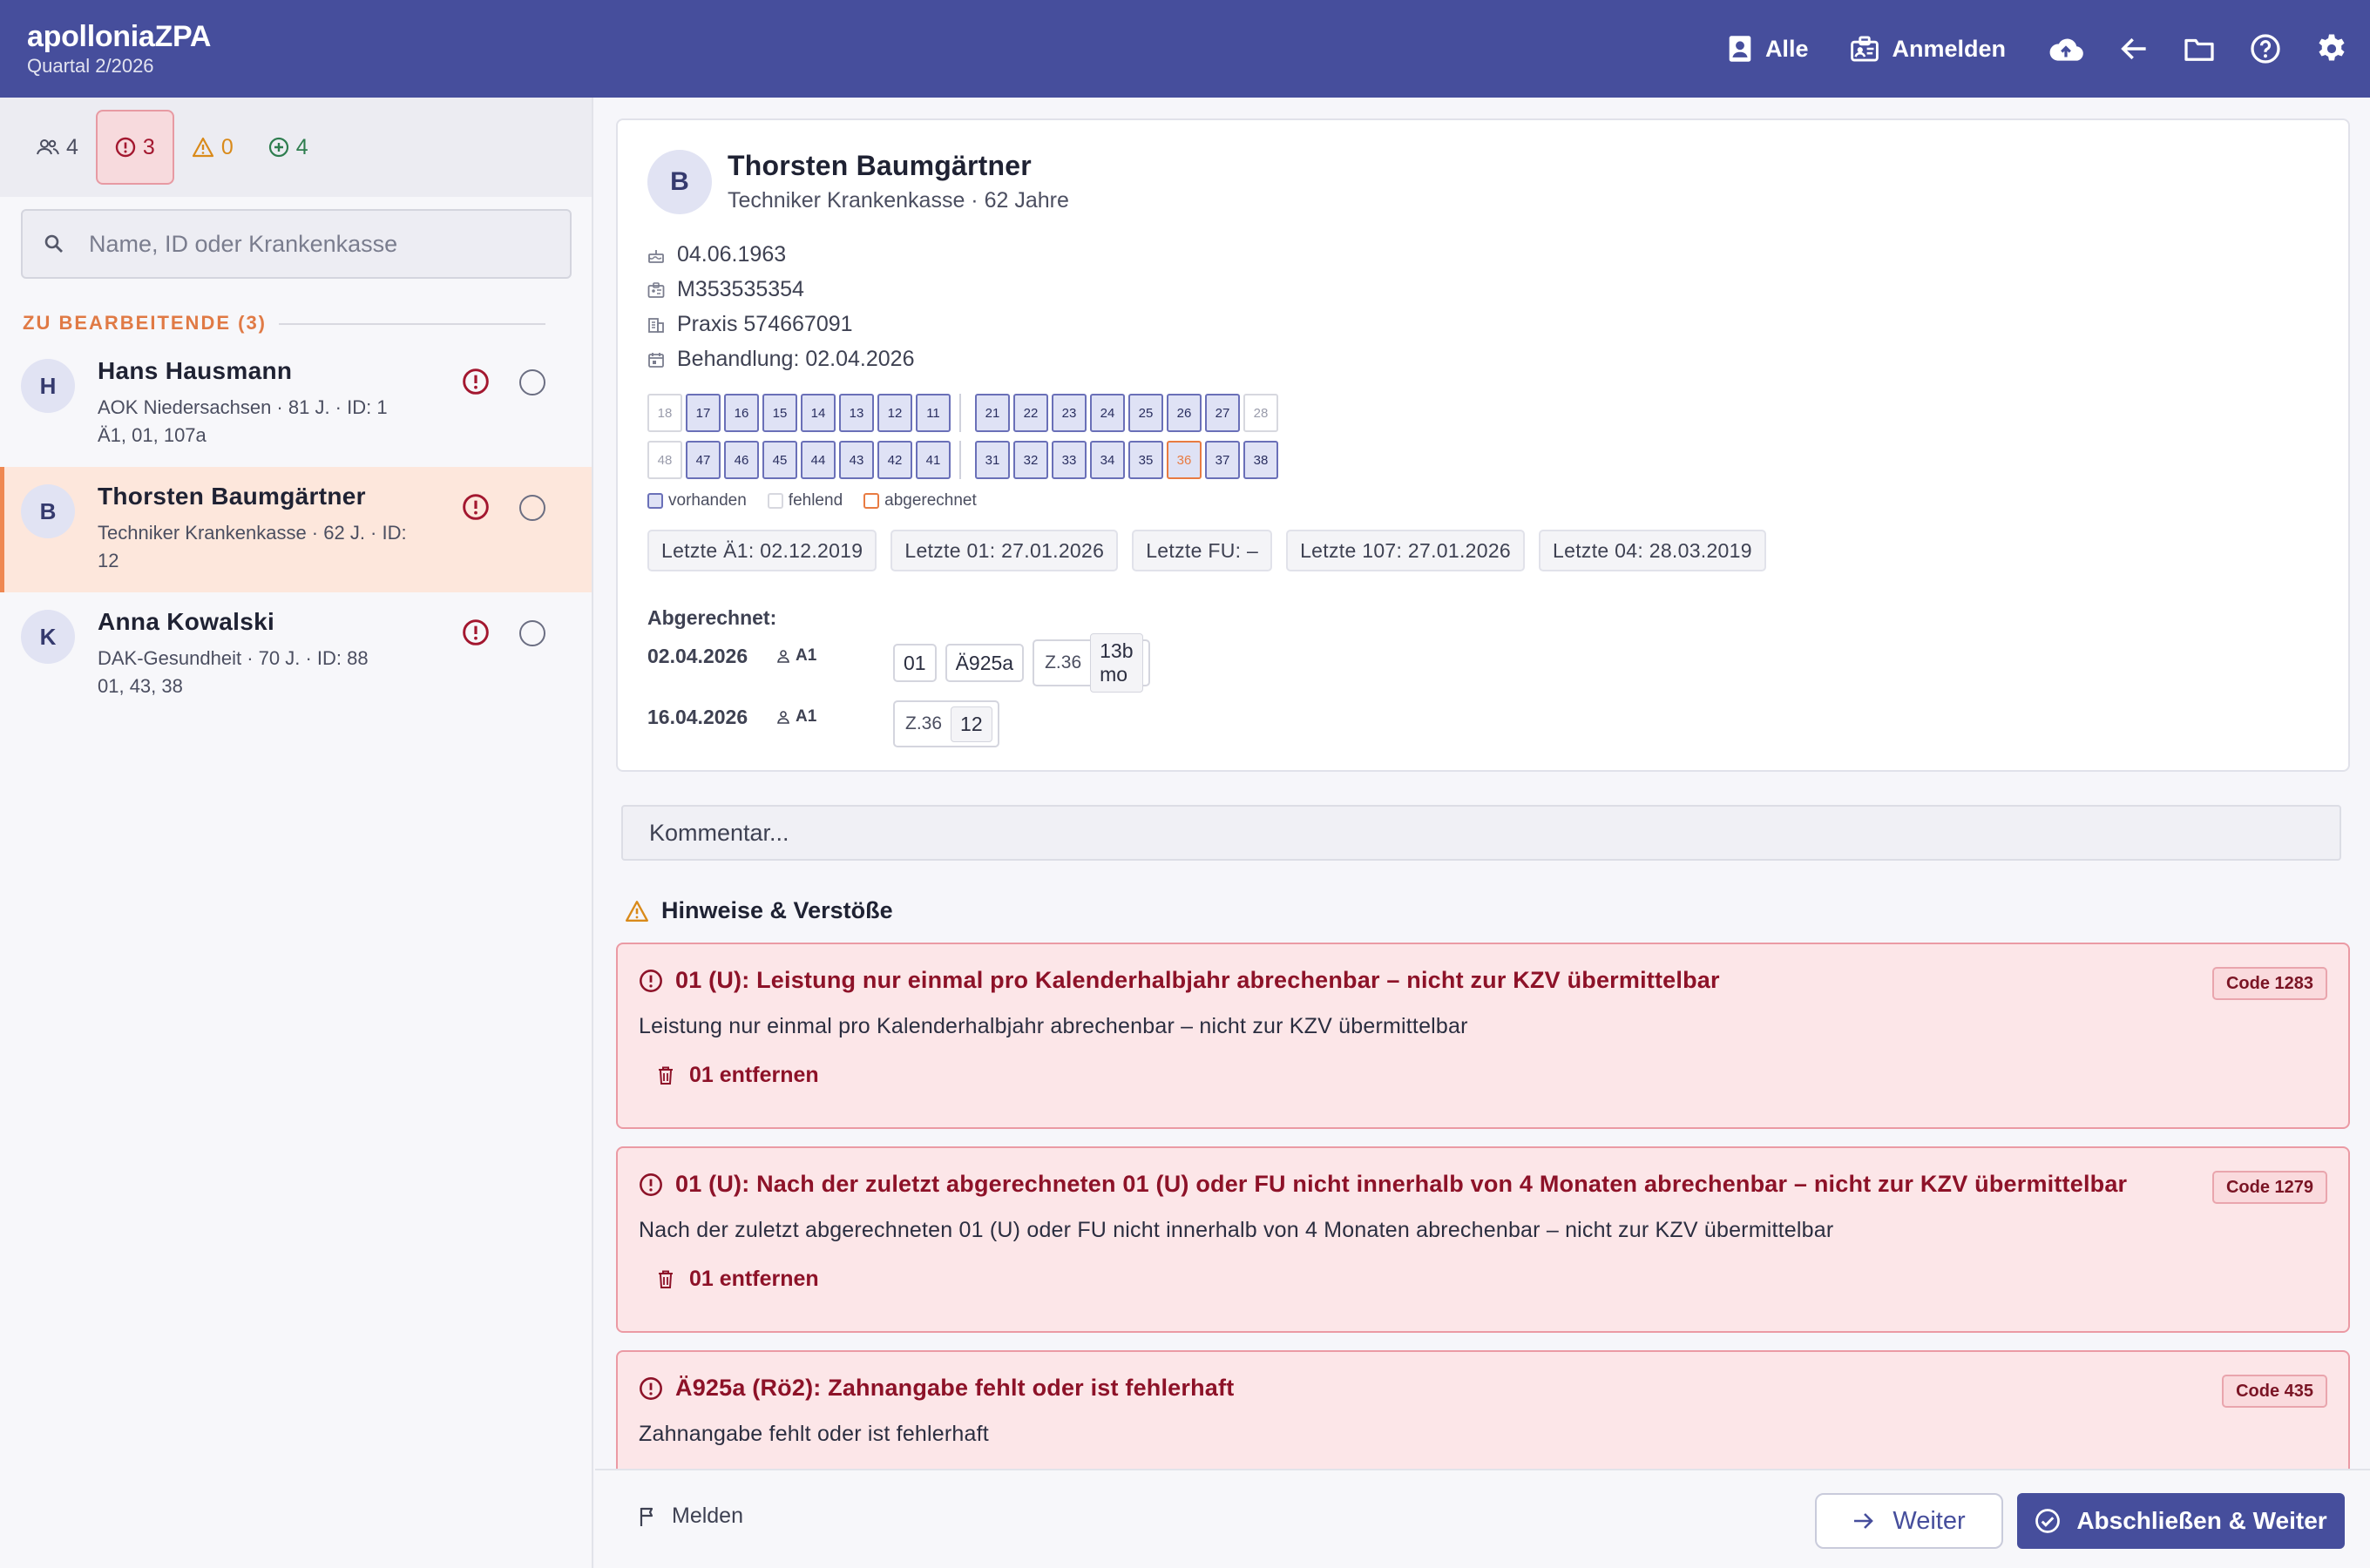  I want to click on billed-provider: A1, so click(796, 656).